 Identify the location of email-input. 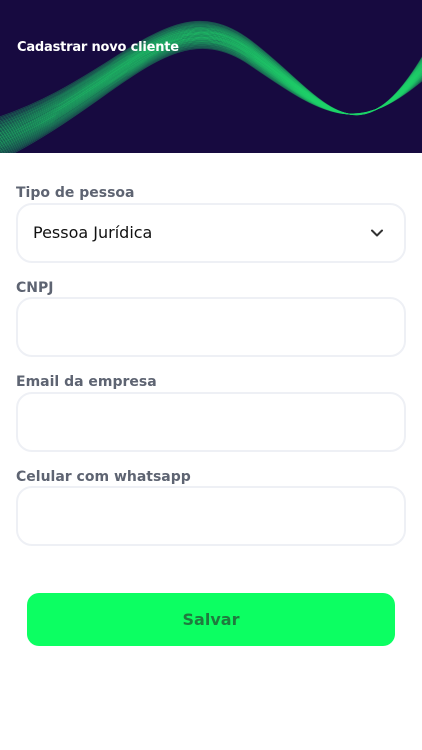
(211, 422).